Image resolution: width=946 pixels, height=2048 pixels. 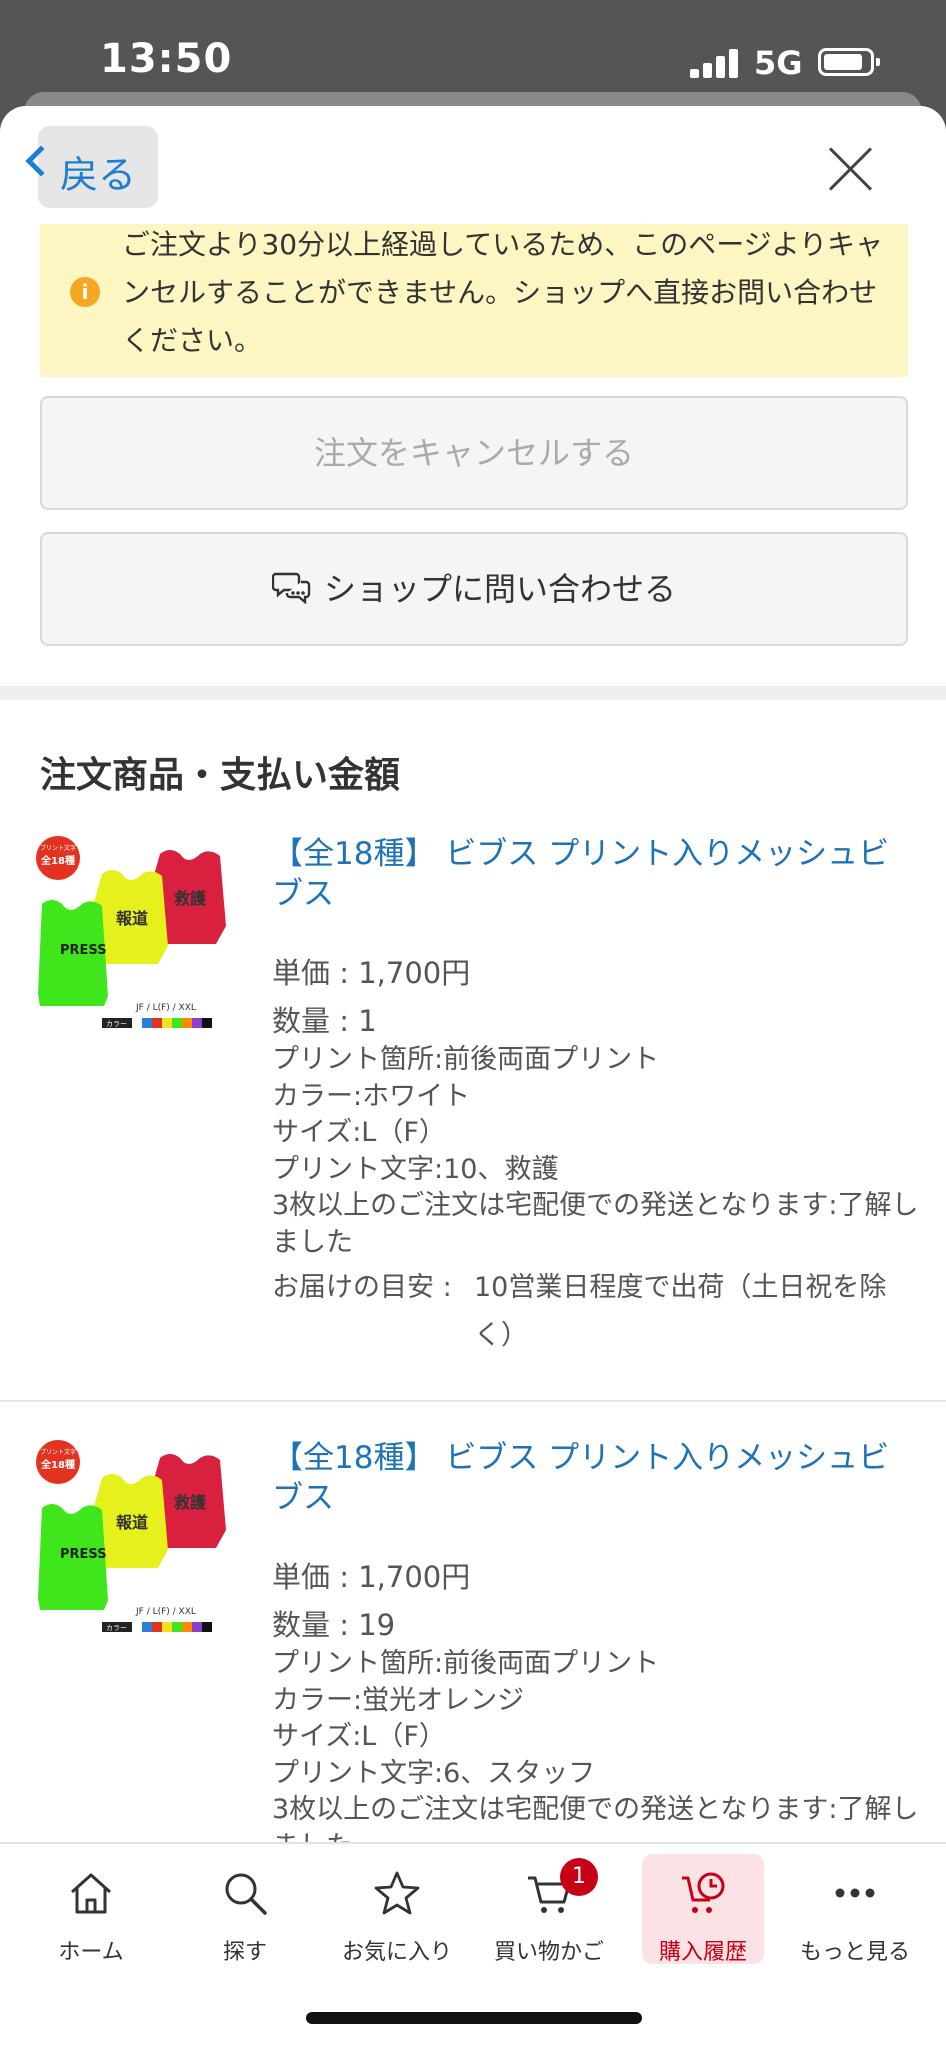 What do you see at coordinates (415, 1169) in the screenshot?
I see `option-print-text: プリント文字:10、救護` at bounding box center [415, 1169].